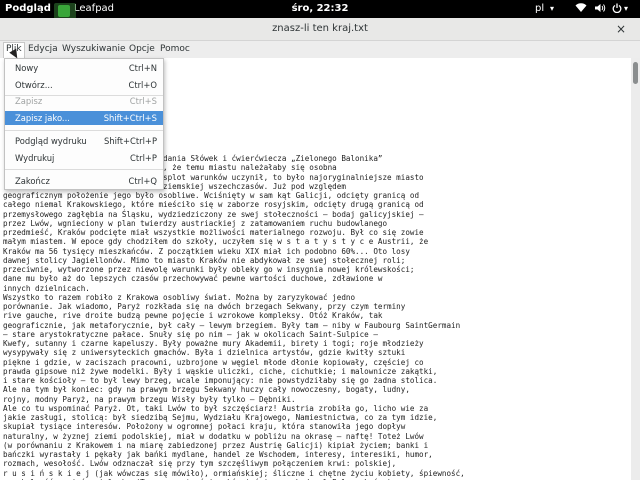  Describe the element at coordinates (581, 10) in the screenshot. I see `wifi-icon` at that location.